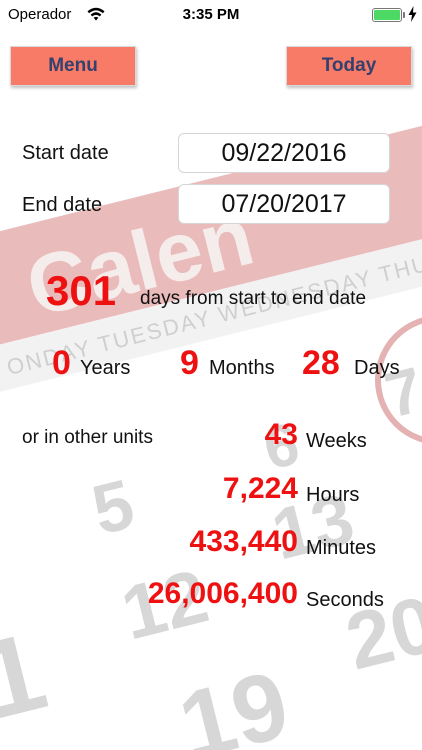  I want to click on start-date-label: Start date, so click(65, 153).